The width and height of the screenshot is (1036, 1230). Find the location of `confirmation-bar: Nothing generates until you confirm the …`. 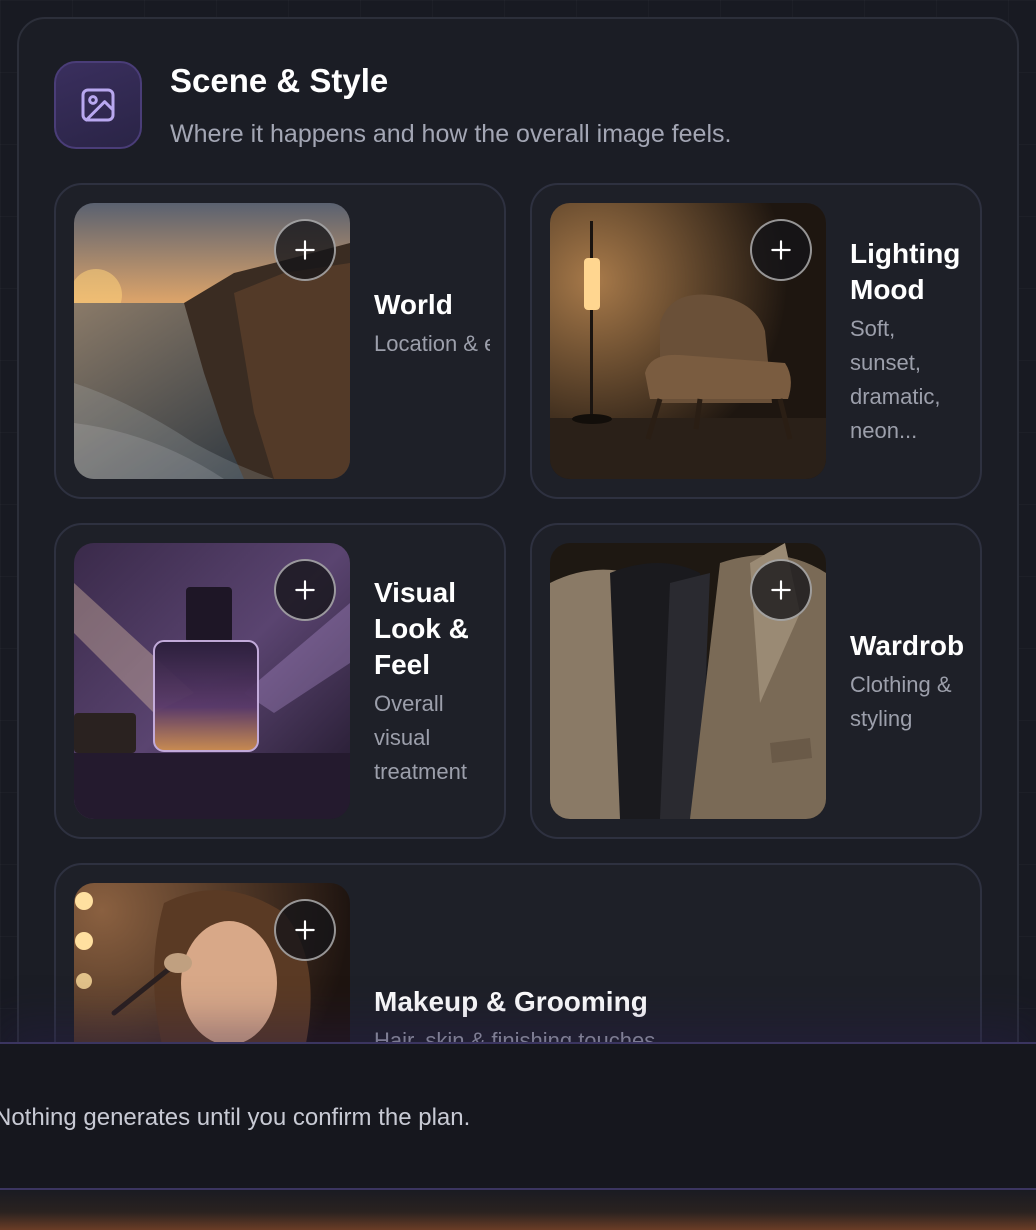

confirmation-bar: Nothing generates until you confirm the … is located at coordinates (518, 1116).